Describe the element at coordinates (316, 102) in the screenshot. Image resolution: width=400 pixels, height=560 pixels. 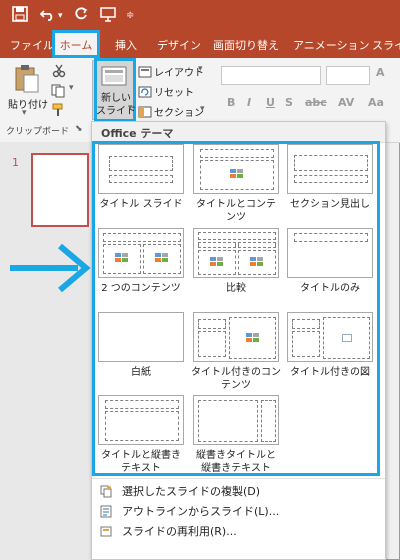
I see `strikethrough-icon: abc` at that location.